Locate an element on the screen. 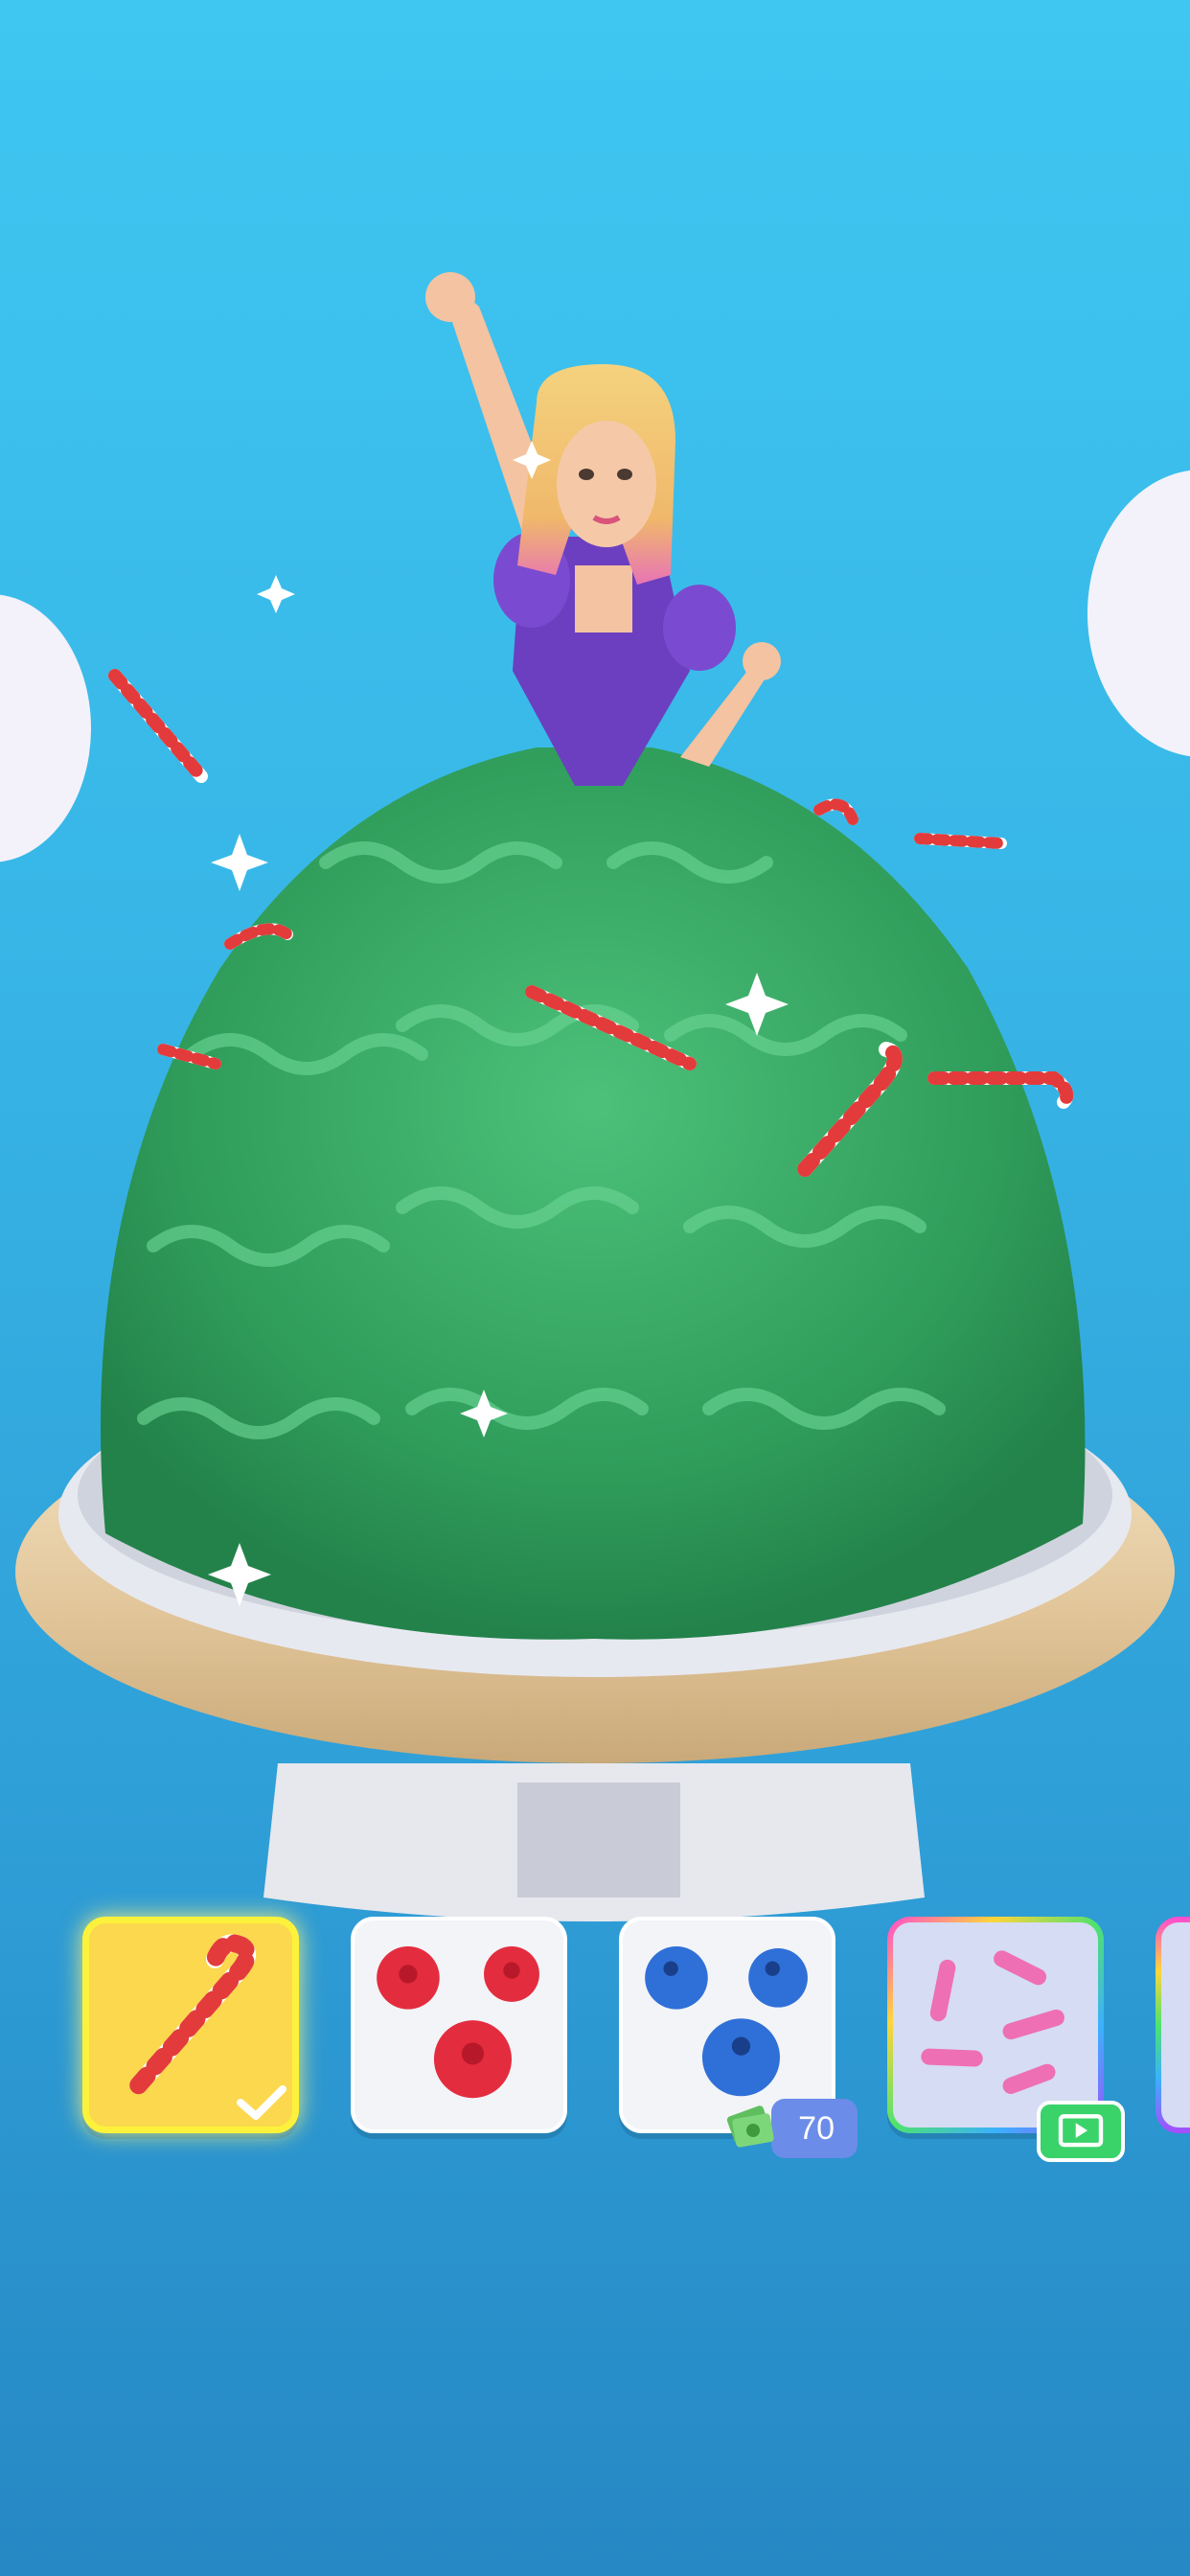  price-text: 70 is located at coordinates (817, 2128).